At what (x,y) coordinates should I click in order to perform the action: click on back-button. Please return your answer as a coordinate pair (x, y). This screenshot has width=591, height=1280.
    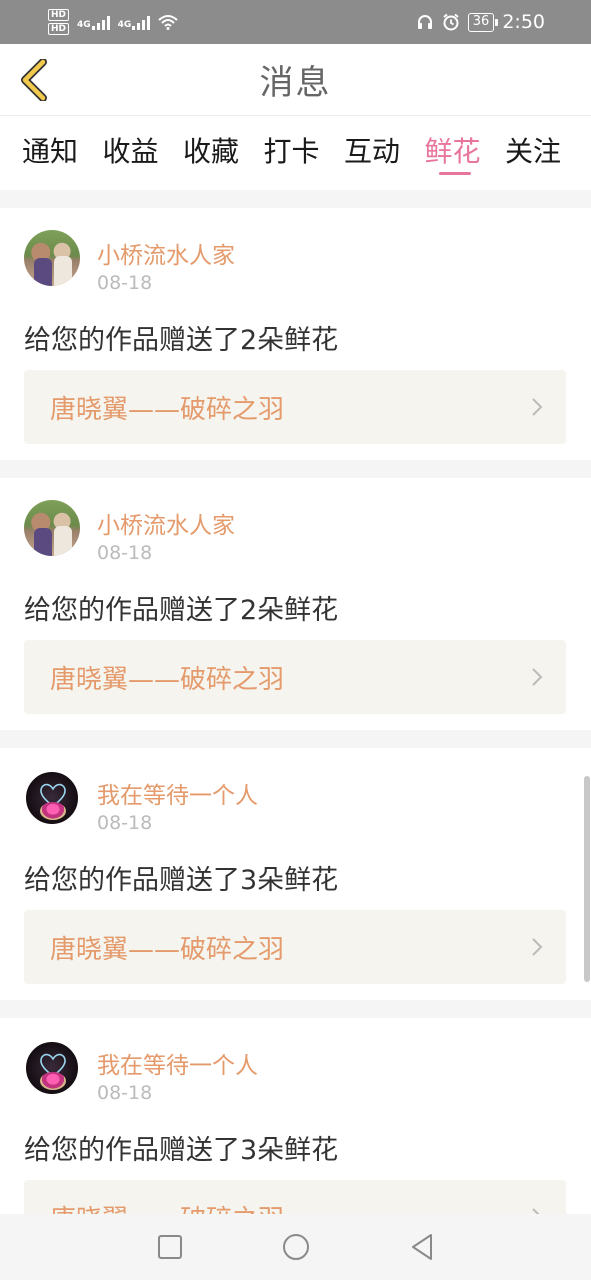
    Looking at the image, I should click on (34, 80).